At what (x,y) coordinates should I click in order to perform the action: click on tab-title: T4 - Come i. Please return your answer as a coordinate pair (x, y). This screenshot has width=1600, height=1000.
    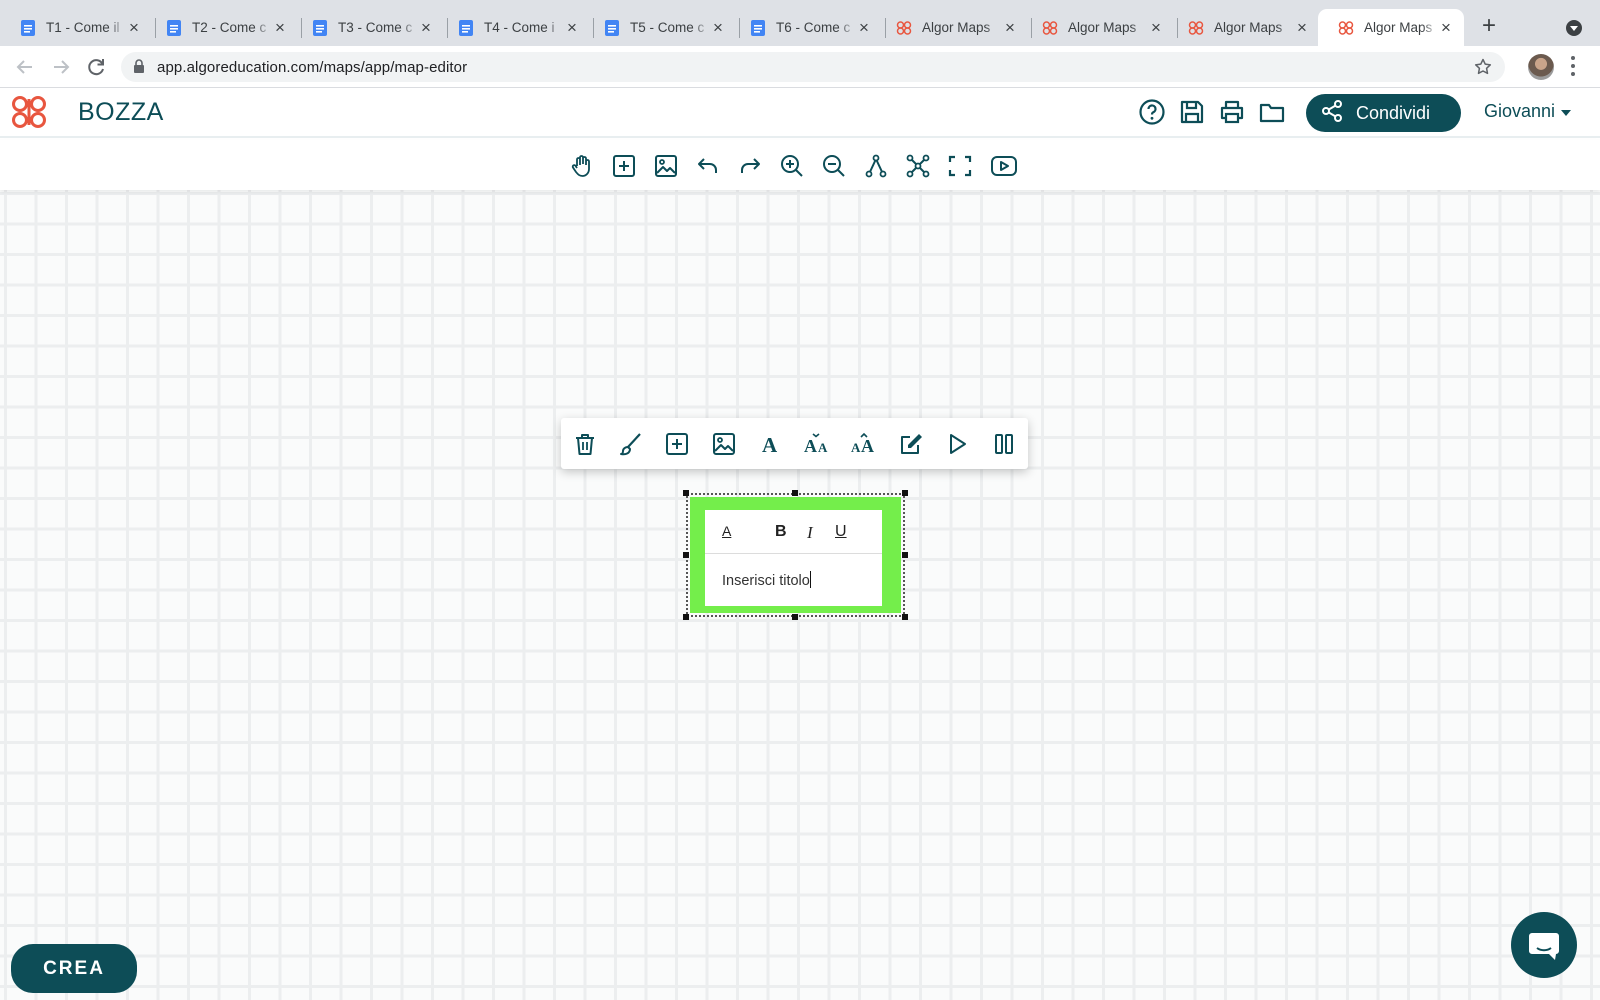
    Looking at the image, I should click on (519, 27).